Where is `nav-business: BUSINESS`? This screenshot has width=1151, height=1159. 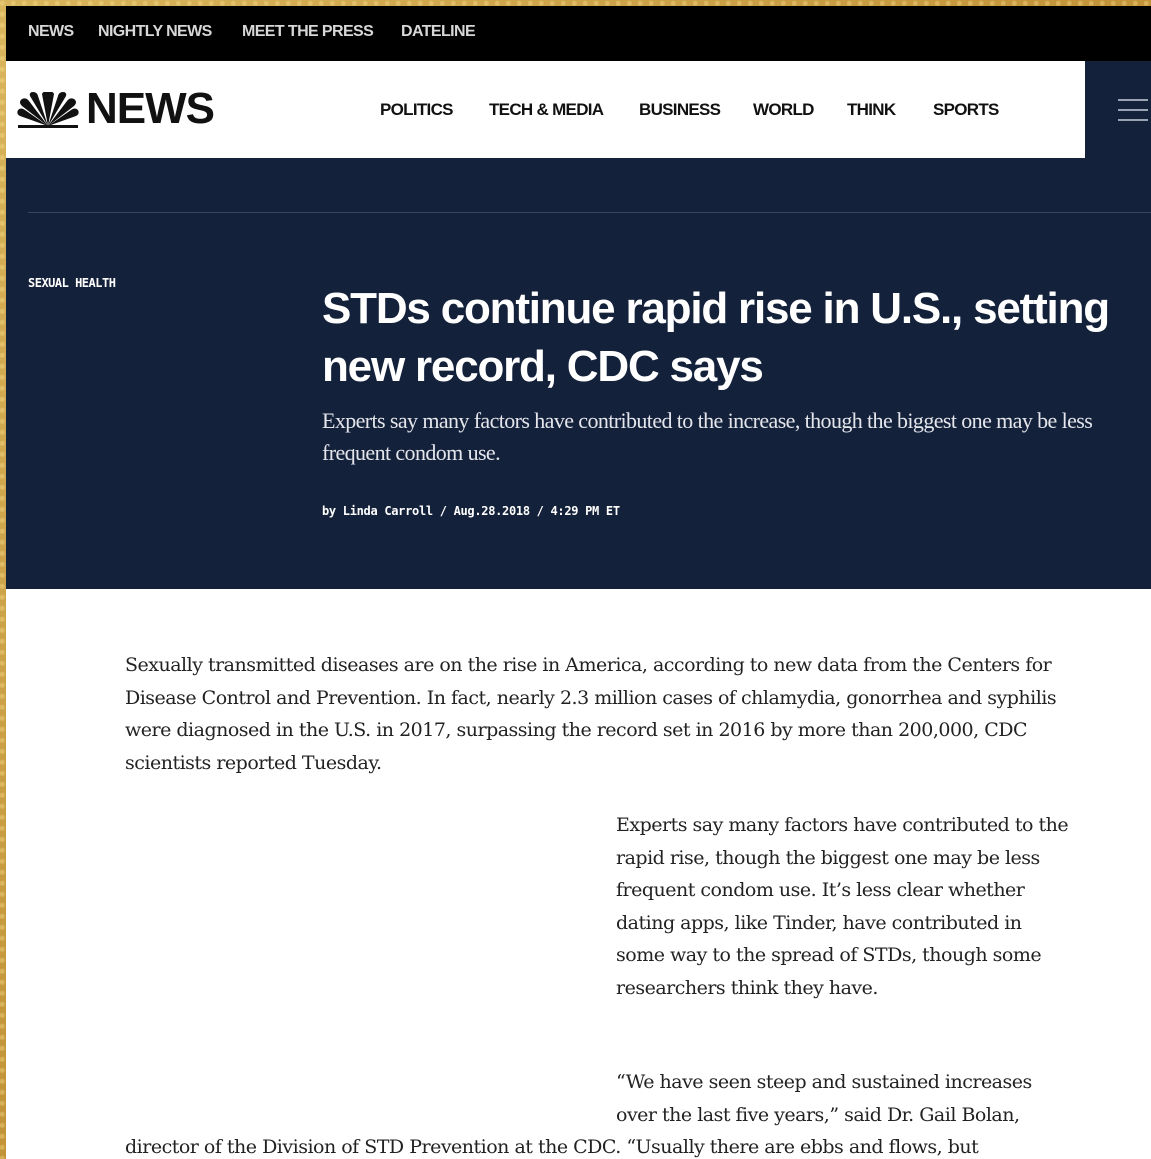 nav-business: BUSINESS is located at coordinates (680, 110).